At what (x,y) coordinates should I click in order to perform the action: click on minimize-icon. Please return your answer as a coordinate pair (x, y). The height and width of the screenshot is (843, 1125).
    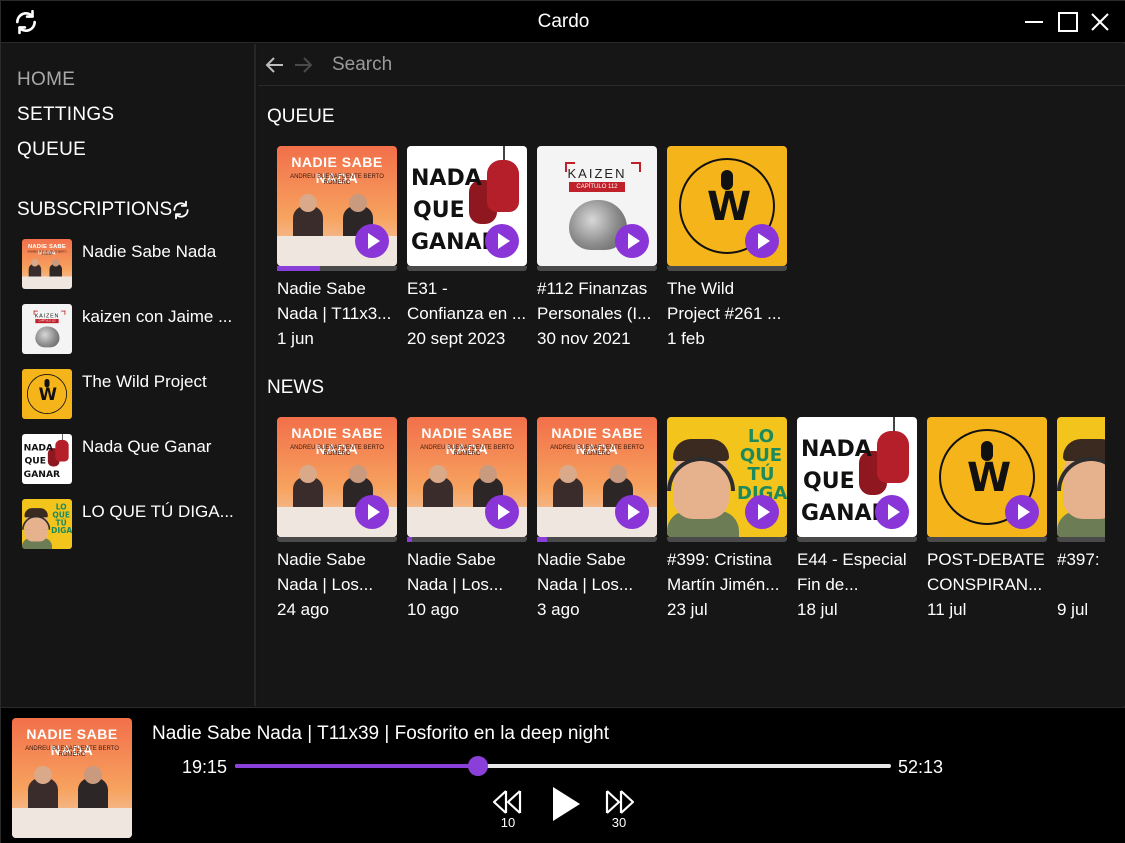
    Looking at the image, I should click on (1034, 22).